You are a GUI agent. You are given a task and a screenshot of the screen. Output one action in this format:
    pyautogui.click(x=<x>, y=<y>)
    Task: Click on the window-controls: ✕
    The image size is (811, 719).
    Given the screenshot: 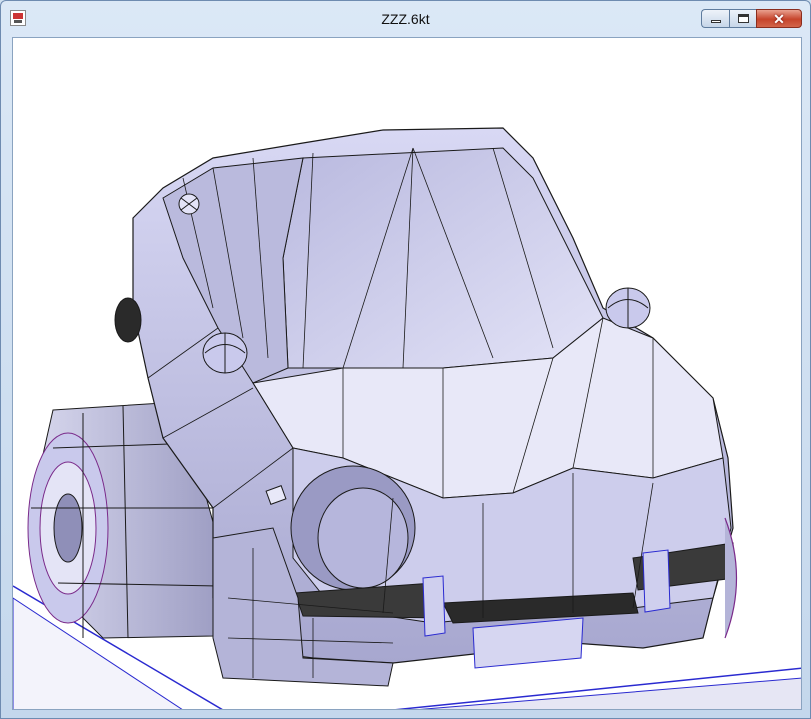 What is the action you would take?
    pyautogui.click(x=751, y=19)
    